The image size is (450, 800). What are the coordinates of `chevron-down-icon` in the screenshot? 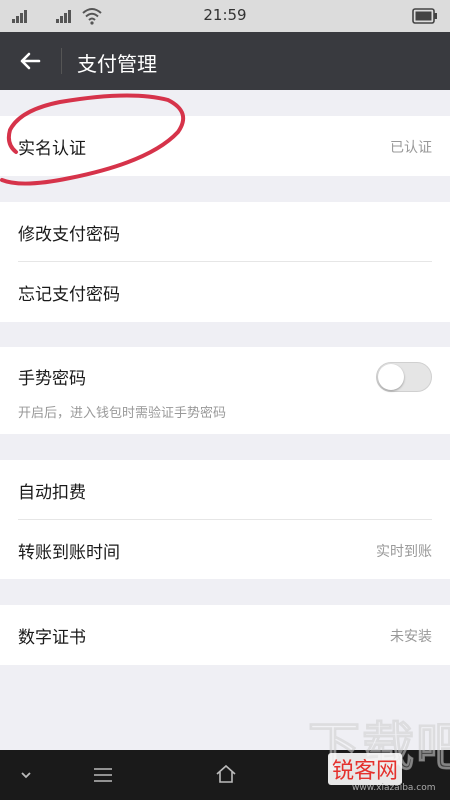 It's located at (26, 775).